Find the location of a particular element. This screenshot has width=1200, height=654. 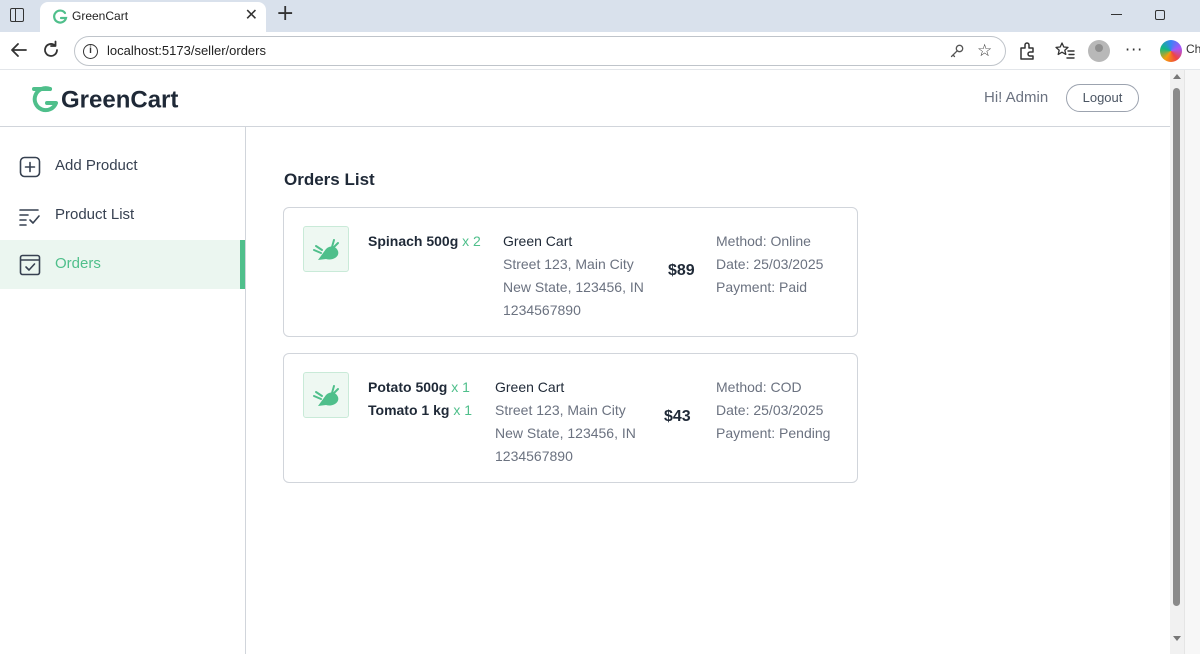

profile-avatar-icon is located at coordinates (1099, 51).